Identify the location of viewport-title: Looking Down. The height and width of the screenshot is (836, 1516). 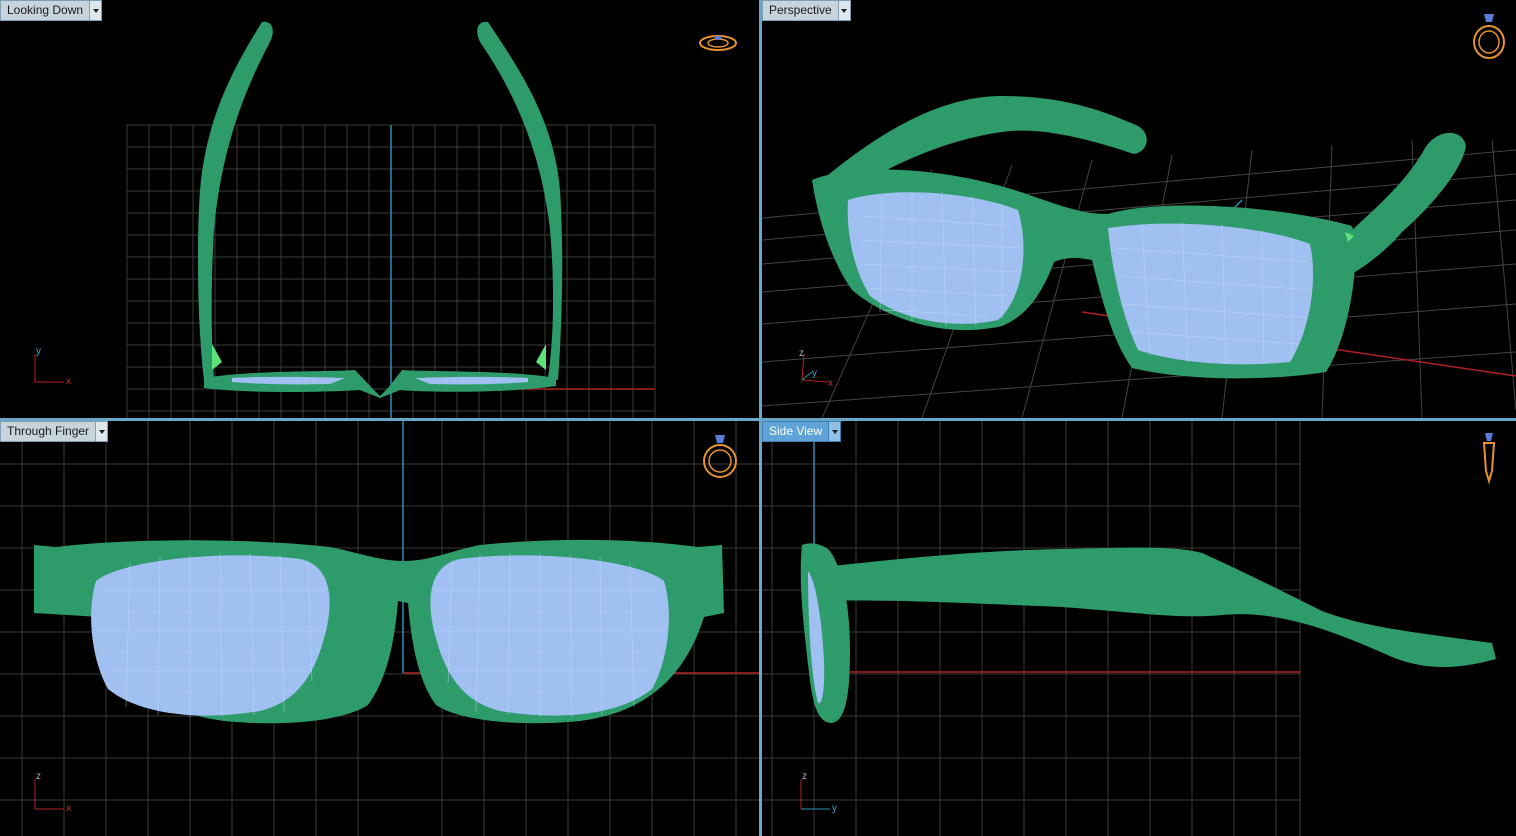
(45, 10).